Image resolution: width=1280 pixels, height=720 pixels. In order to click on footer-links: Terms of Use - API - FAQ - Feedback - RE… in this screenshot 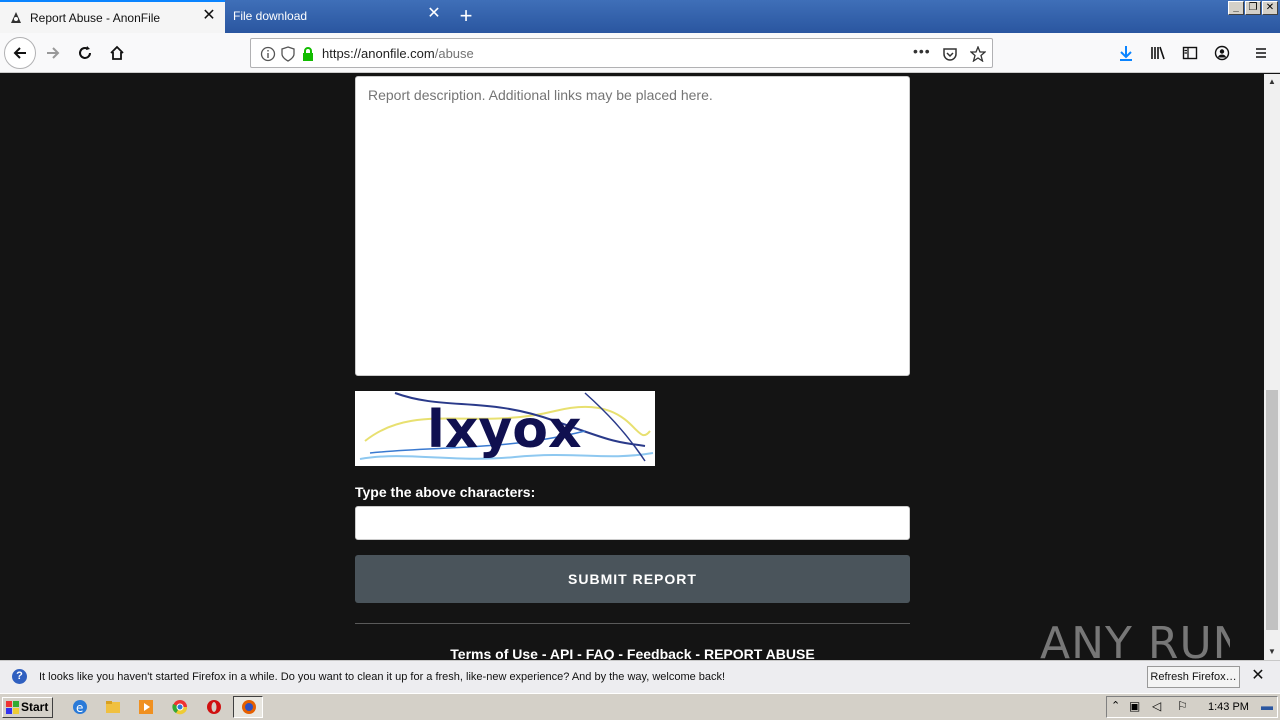, I will do `click(632, 653)`.